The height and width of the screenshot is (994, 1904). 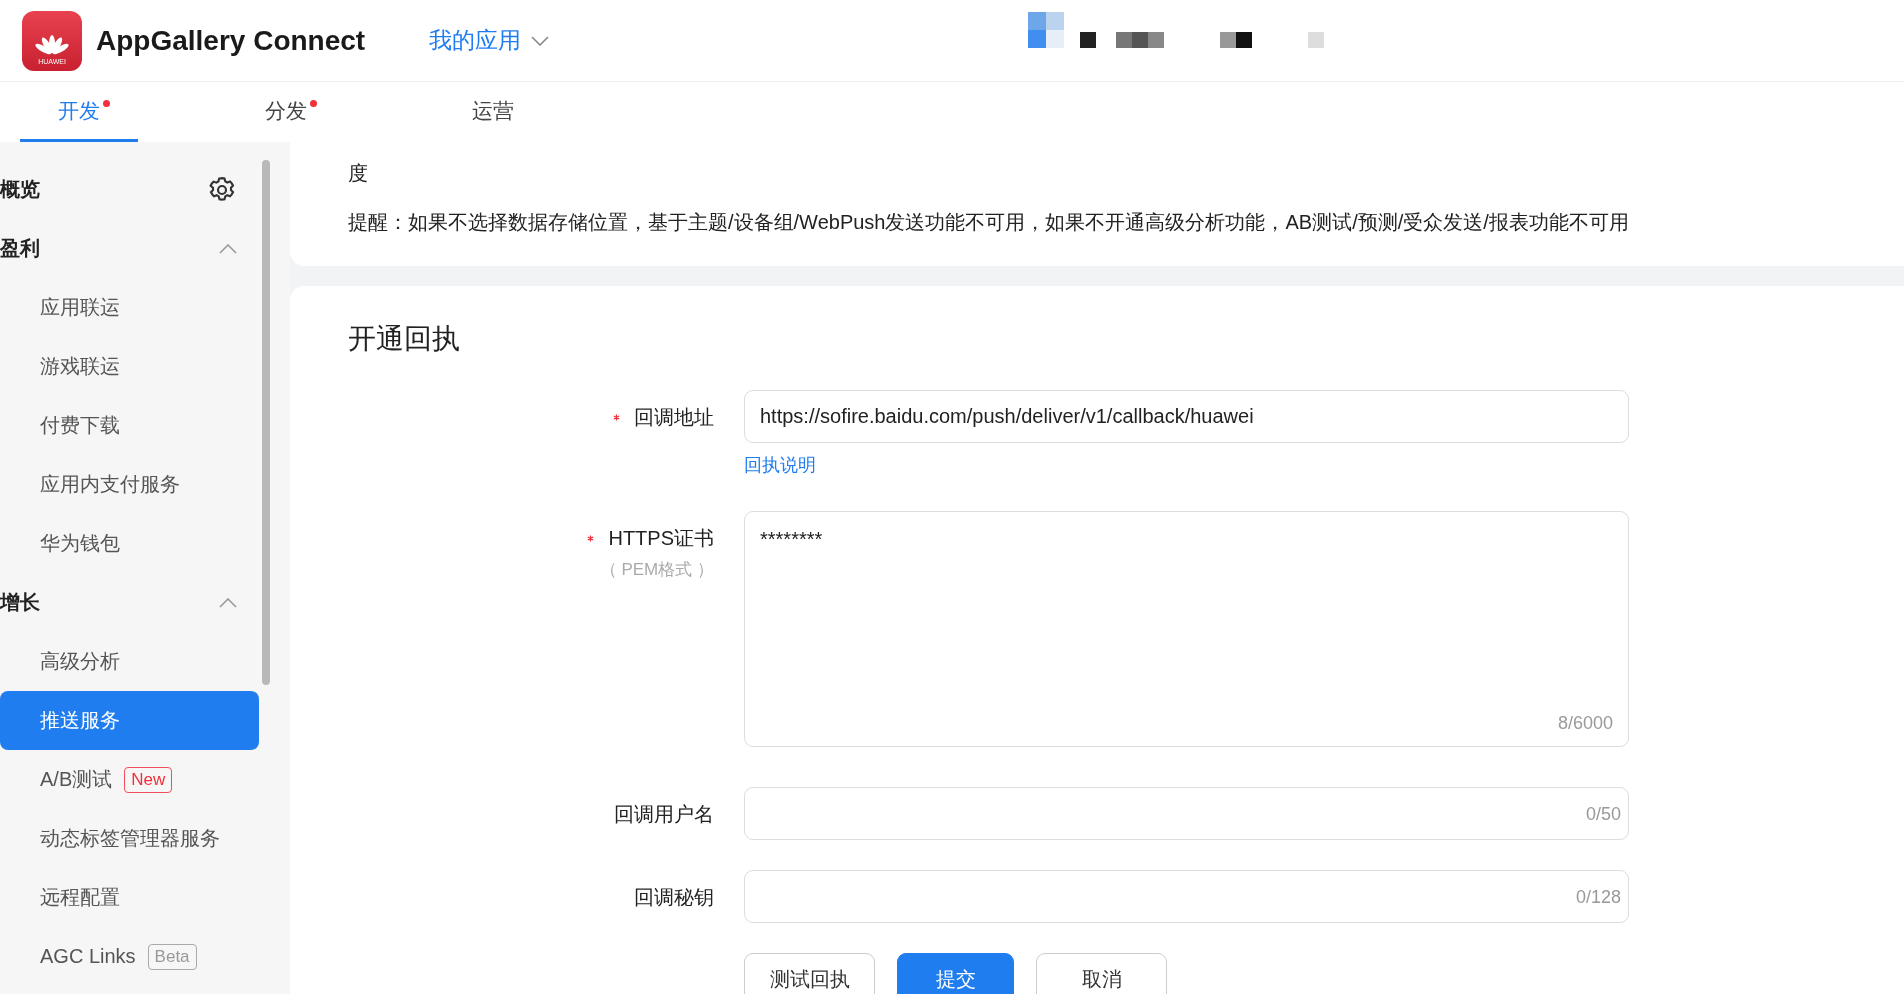 What do you see at coordinates (989, 222) in the screenshot?
I see `reminder-text: 提醒：如果不选择数据存储位置，基于主题/设备组/WebPush发送功能不可用，如果不开通高级分析功能，AB测试/预测/受众发送/报表功能不可用` at bounding box center [989, 222].